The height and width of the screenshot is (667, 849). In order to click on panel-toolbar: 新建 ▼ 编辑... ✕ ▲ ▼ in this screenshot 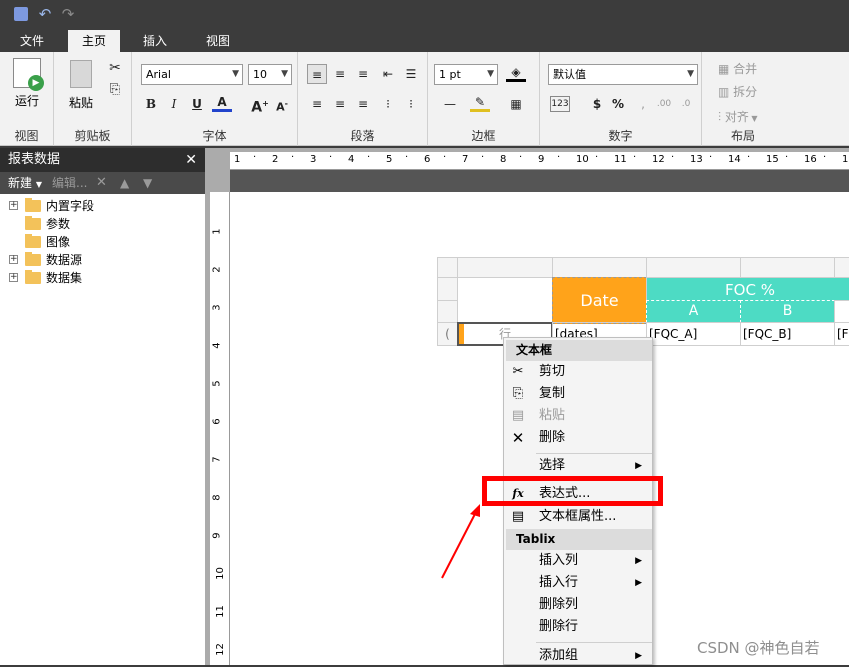, I will do `click(102, 183)`.